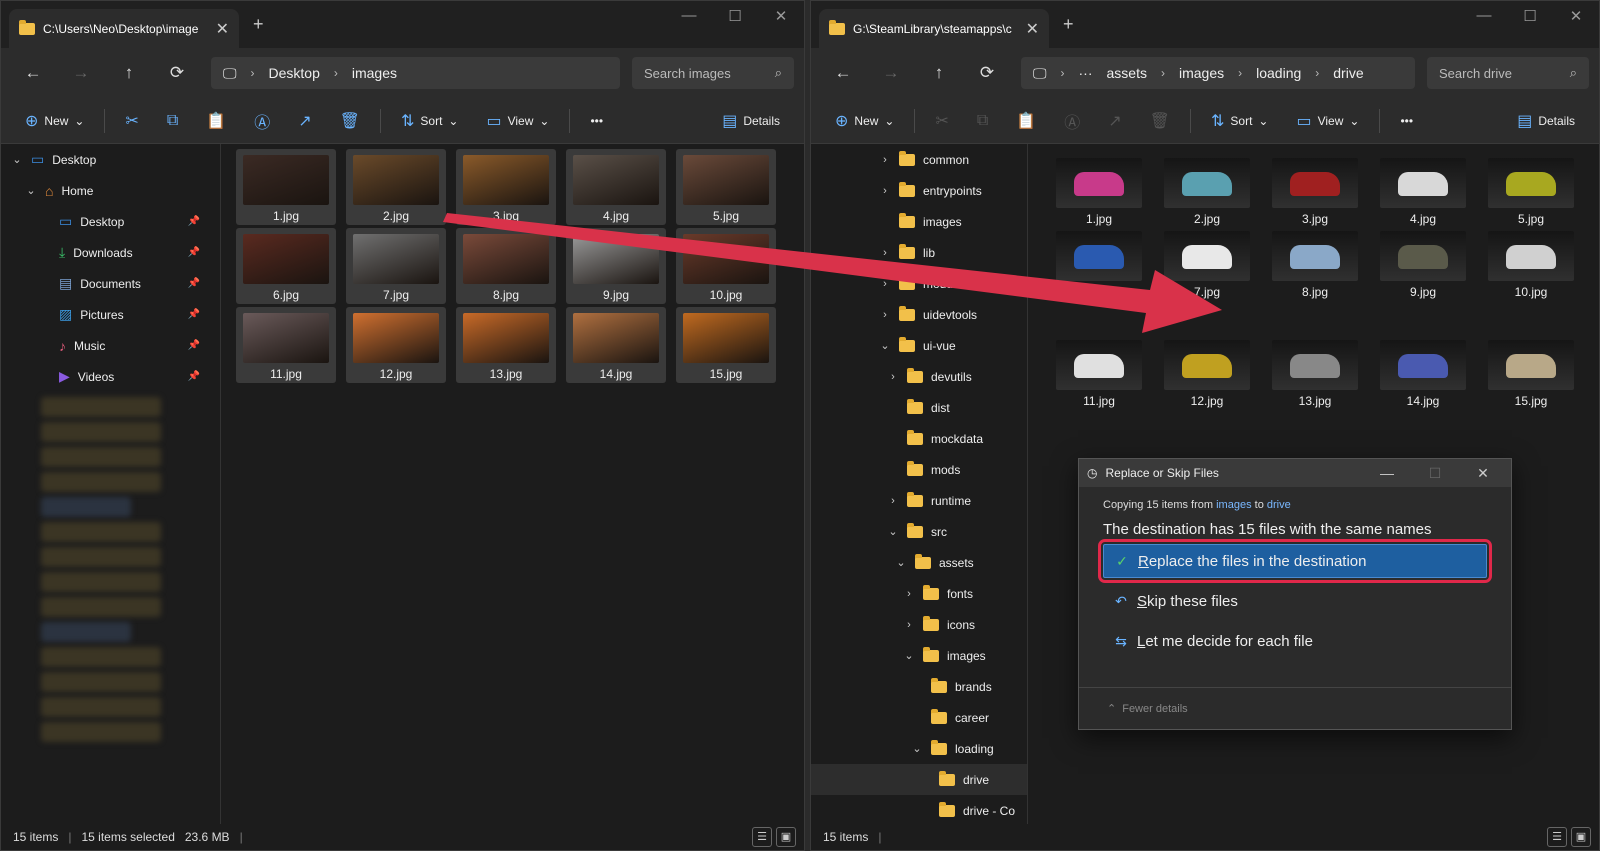 The height and width of the screenshot is (851, 1600). I want to click on tree-item-devutils: › devutils, so click(919, 376).